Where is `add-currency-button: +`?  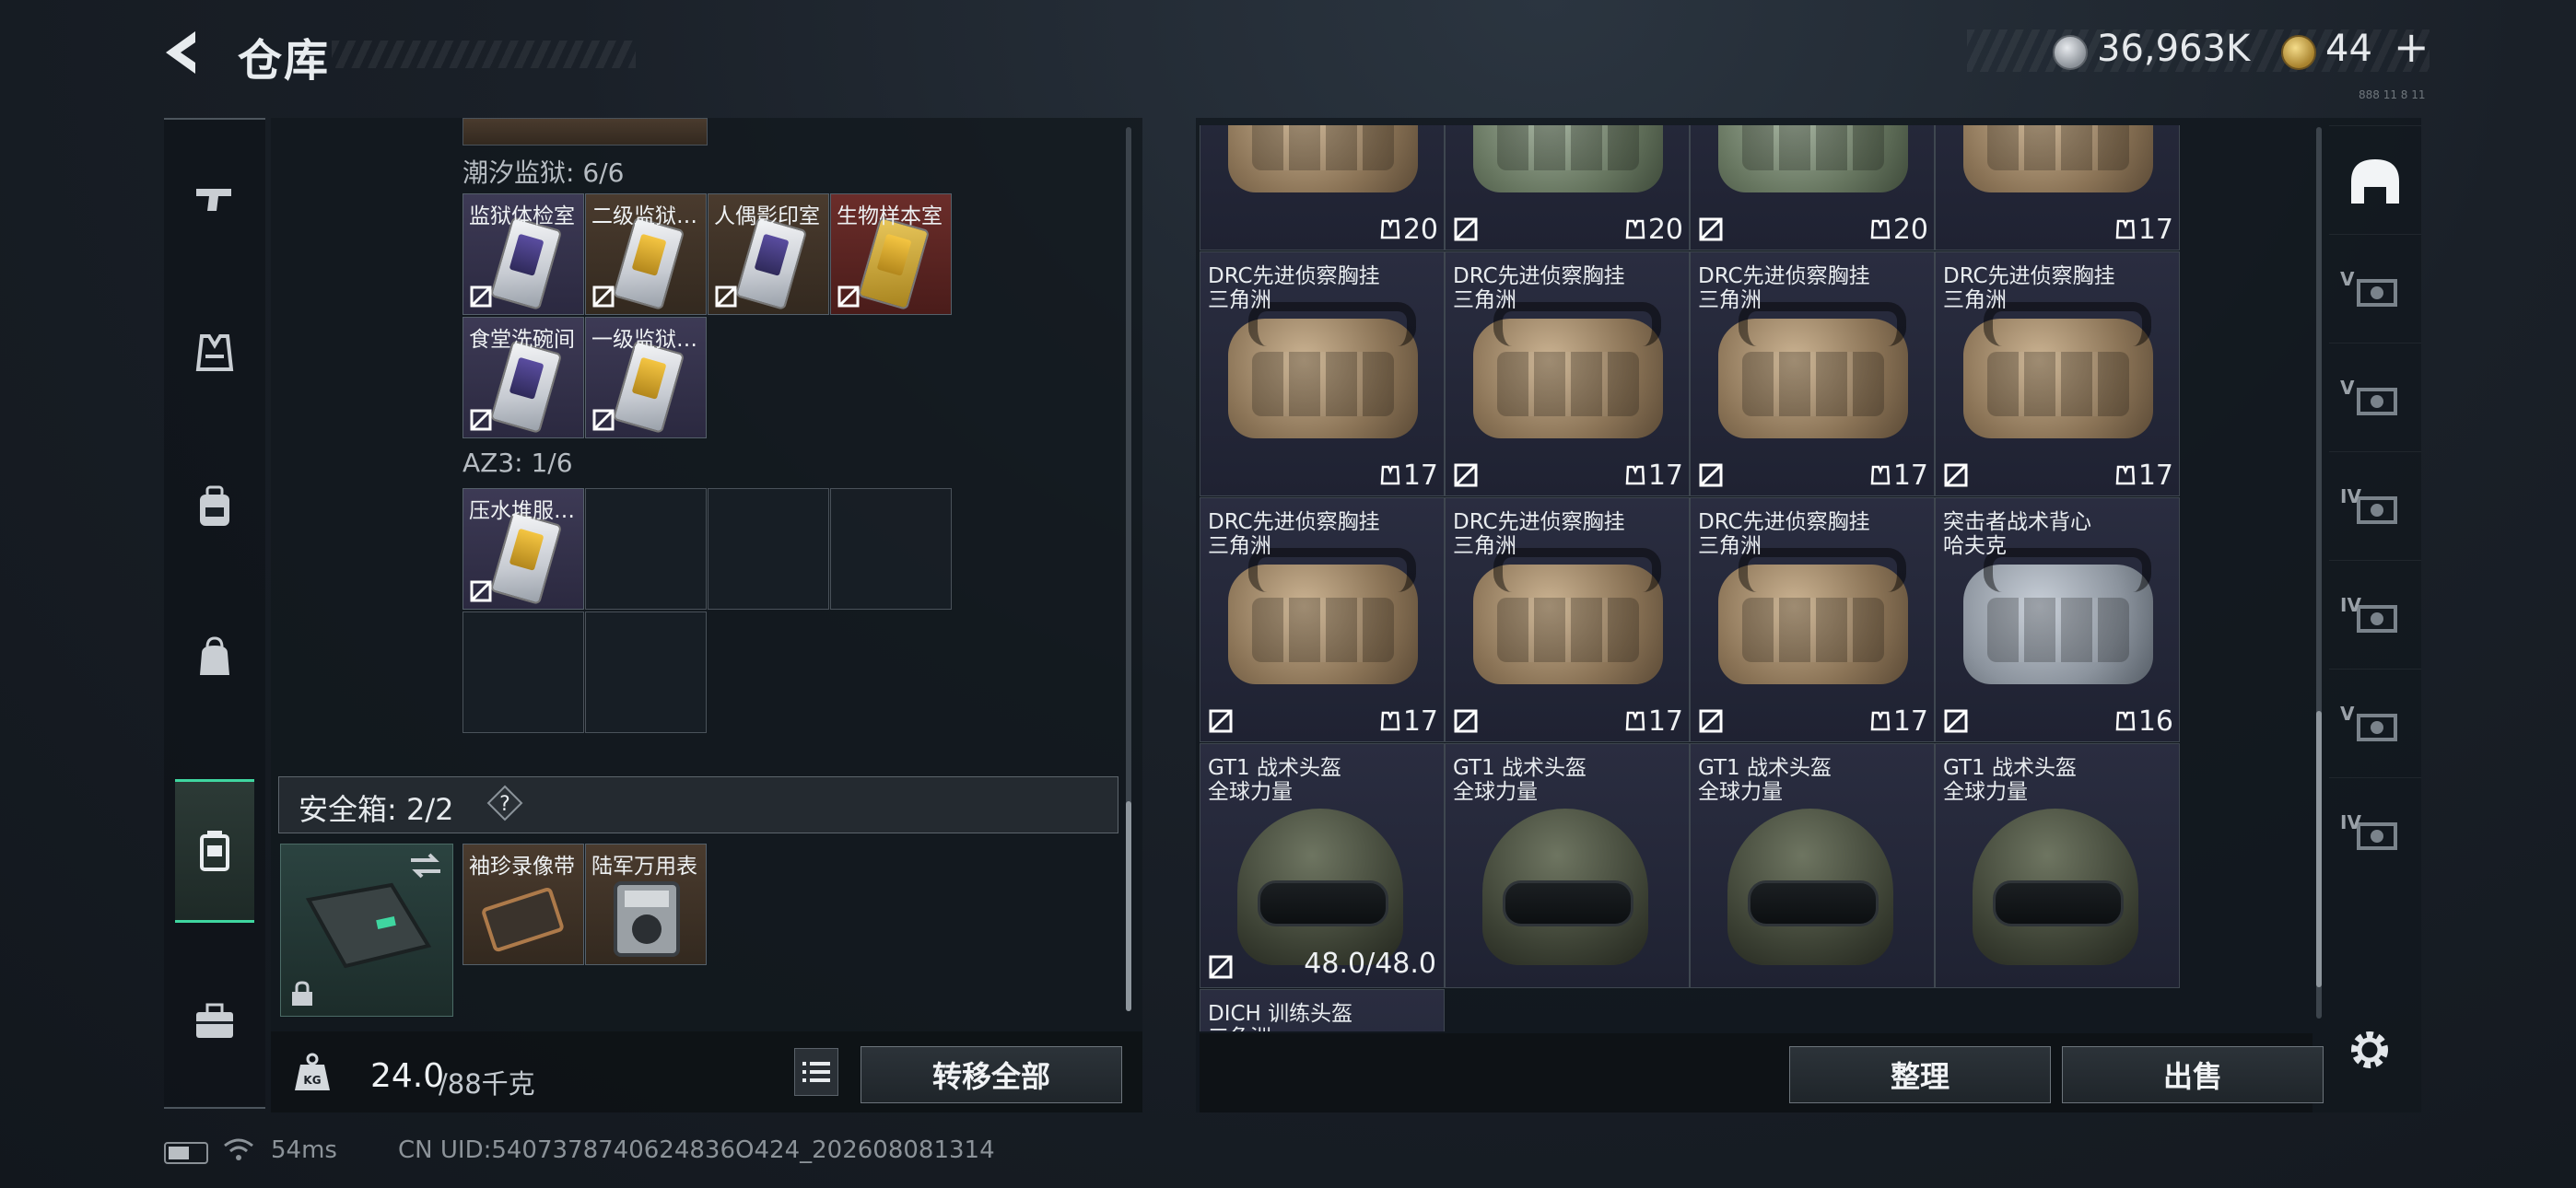
add-currency-button: + is located at coordinates (2412, 47).